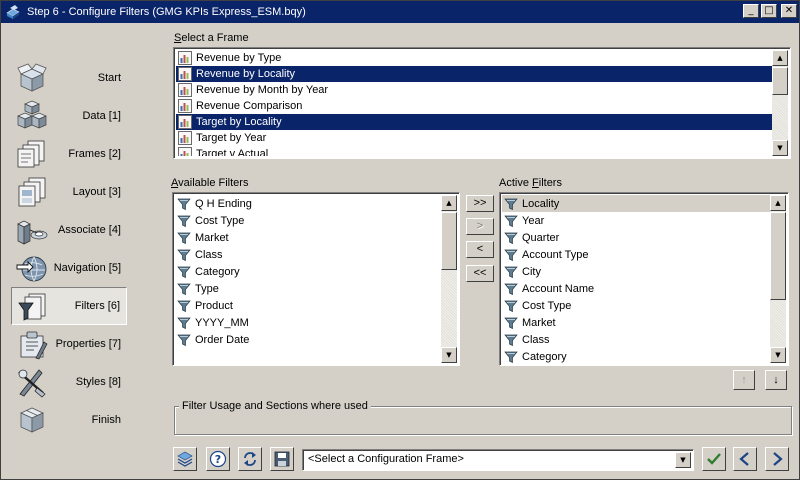 The width and height of the screenshot is (800, 480). I want to click on maximize-button: □, so click(769, 11).